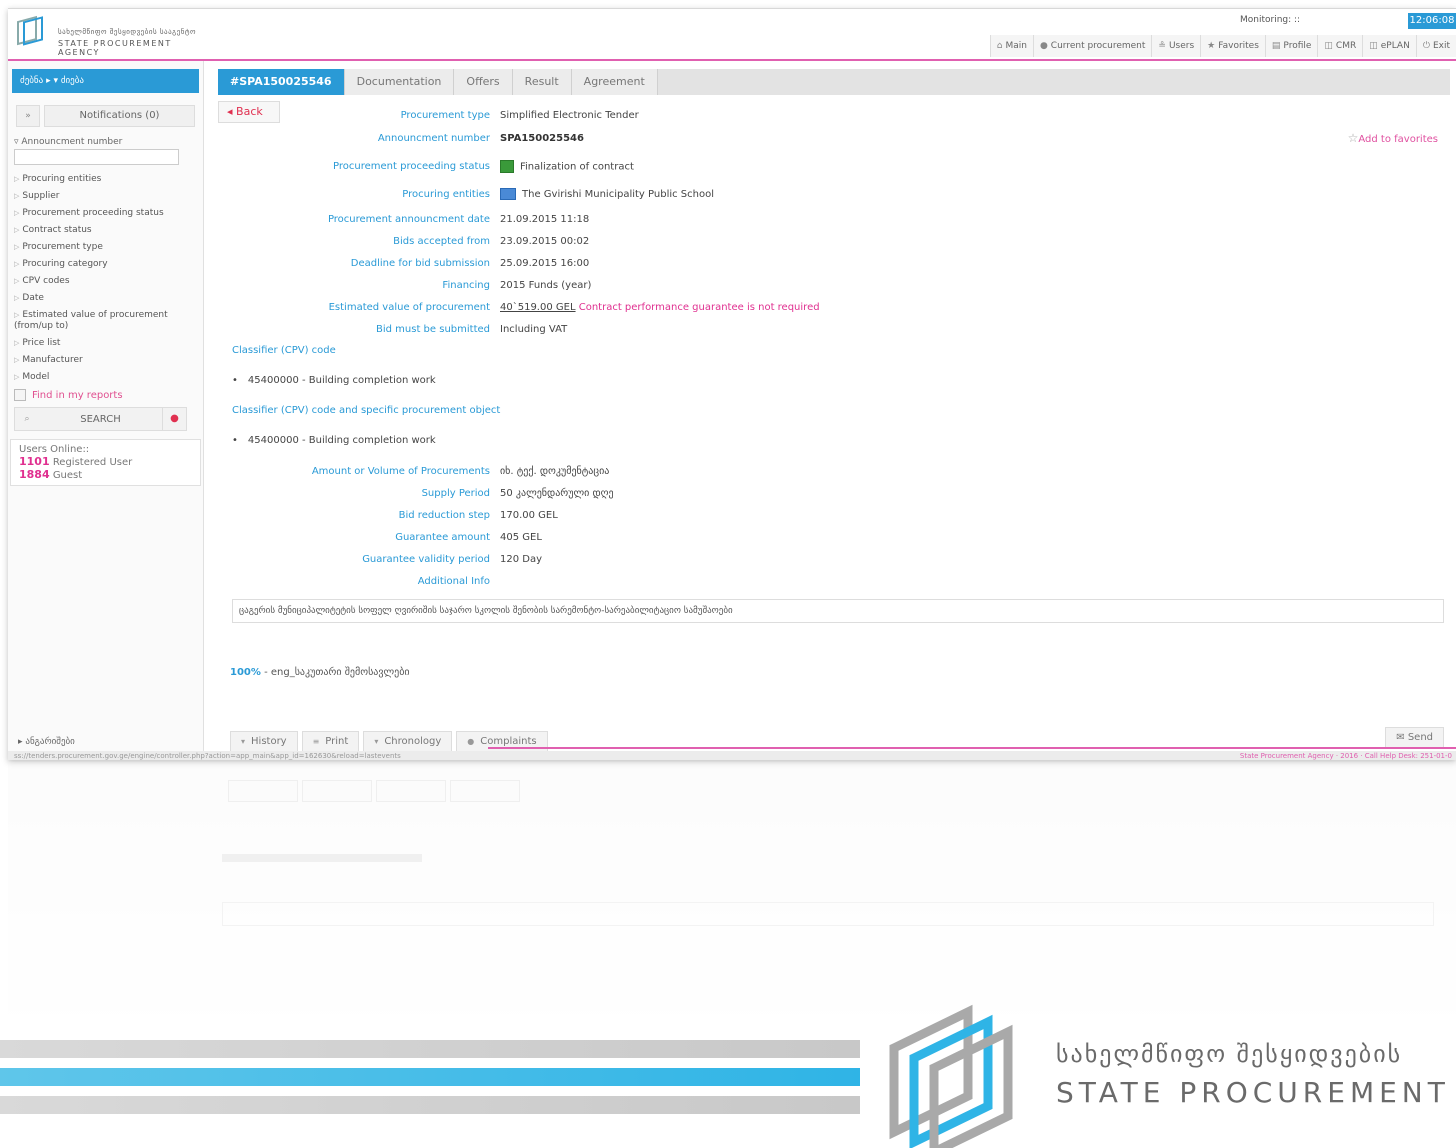 This screenshot has height=1148, width=1456. I want to click on nav-label: Users, so click(1181, 46).